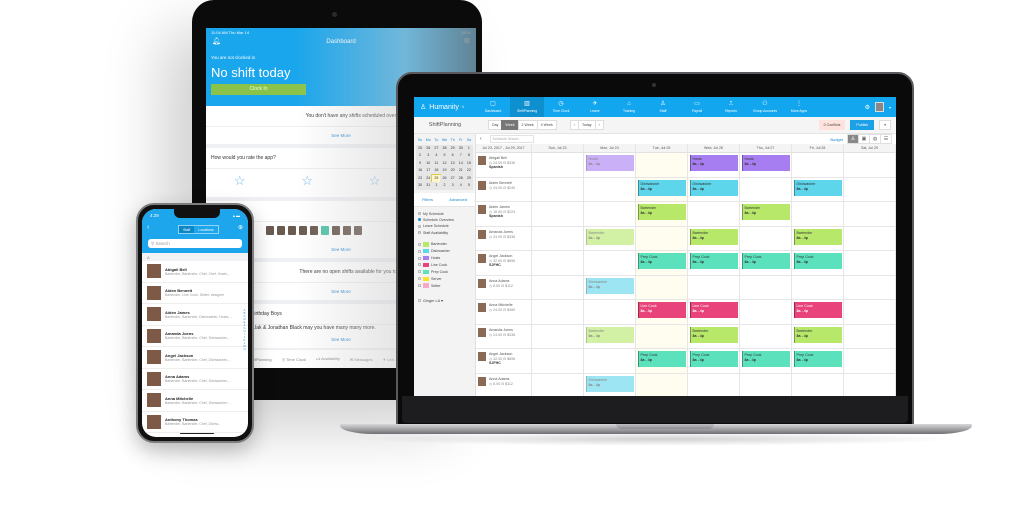 The height and width of the screenshot is (513, 1024). What do you see at coordinates (504, 287) in the screenshot?
I see `employee-cell: Anna Adams ◷ 8.00 ⊟ $112` at bounding box center [504, 287].